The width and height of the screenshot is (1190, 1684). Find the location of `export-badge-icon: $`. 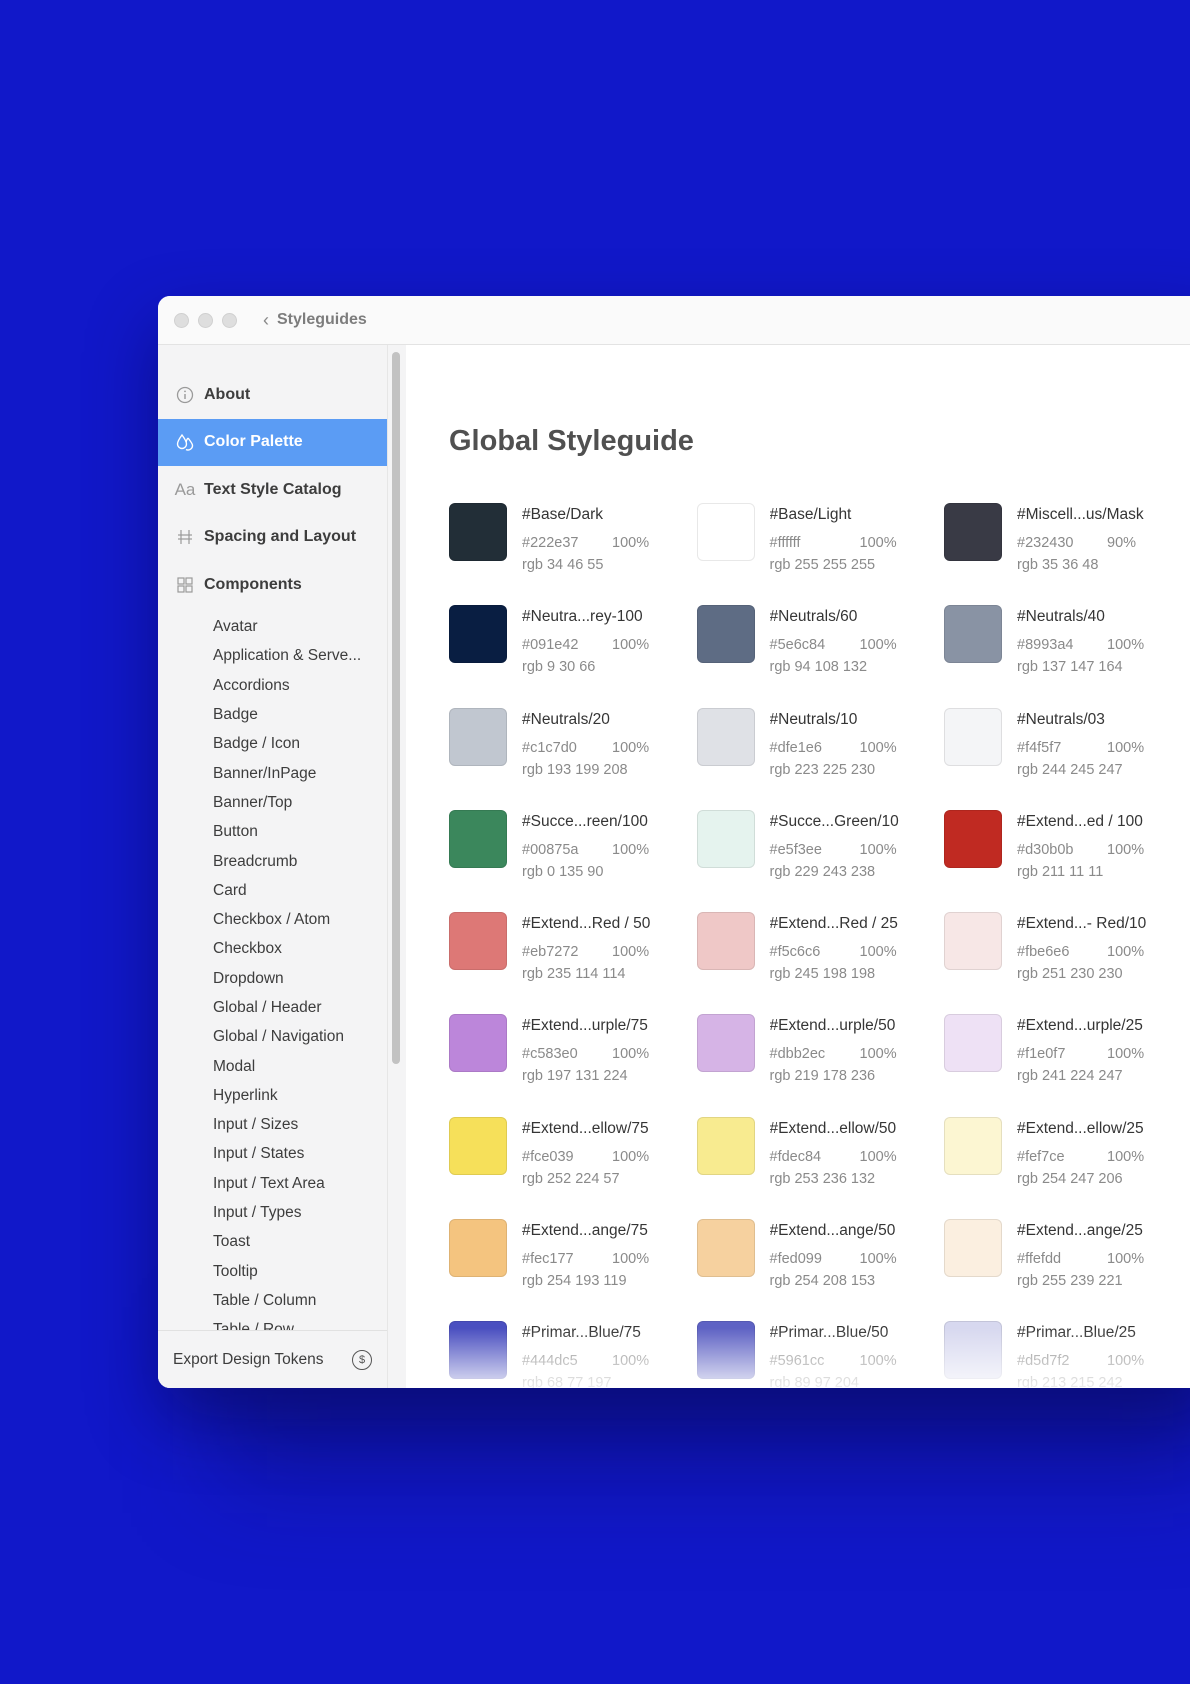

export-badge-icon: $ is located at coordinates (362, 1359).